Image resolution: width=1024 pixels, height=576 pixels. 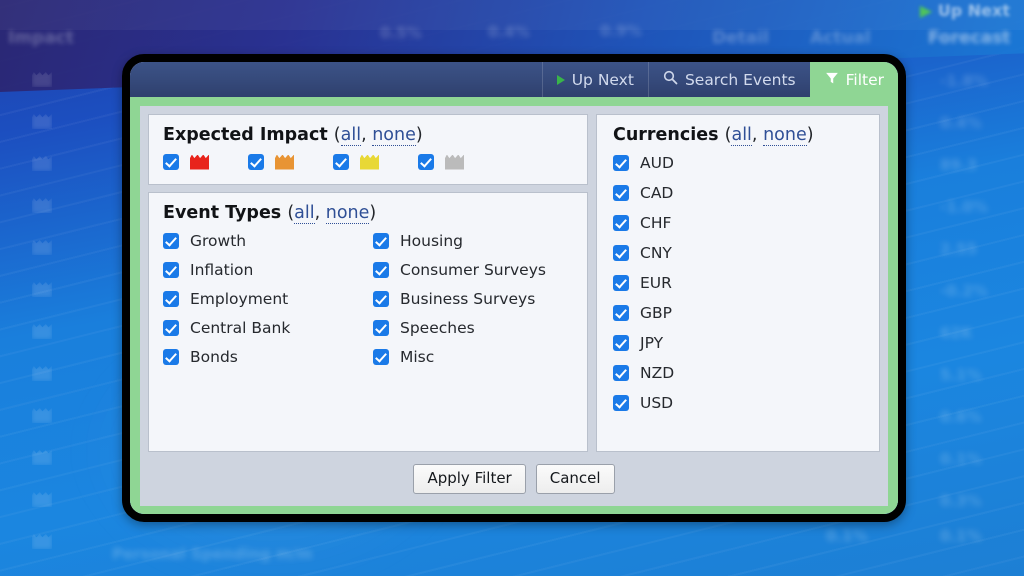 I want to click on background-value: 0.5%, so click(x=401, y=33).